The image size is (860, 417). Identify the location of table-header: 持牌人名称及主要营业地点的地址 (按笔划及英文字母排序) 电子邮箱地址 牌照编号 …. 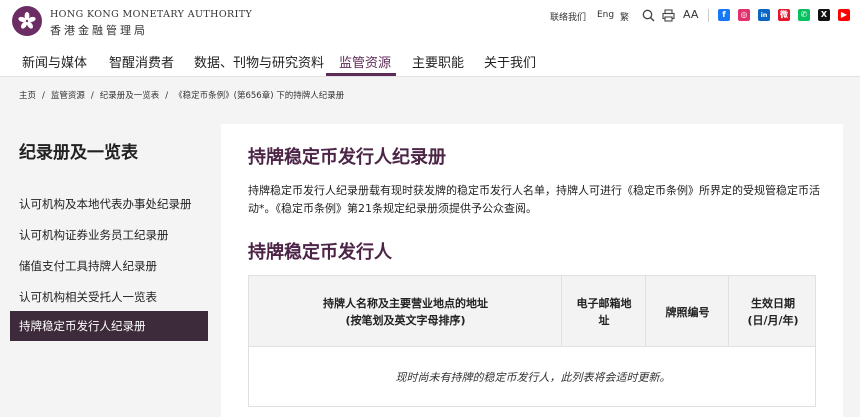
(532, 311).